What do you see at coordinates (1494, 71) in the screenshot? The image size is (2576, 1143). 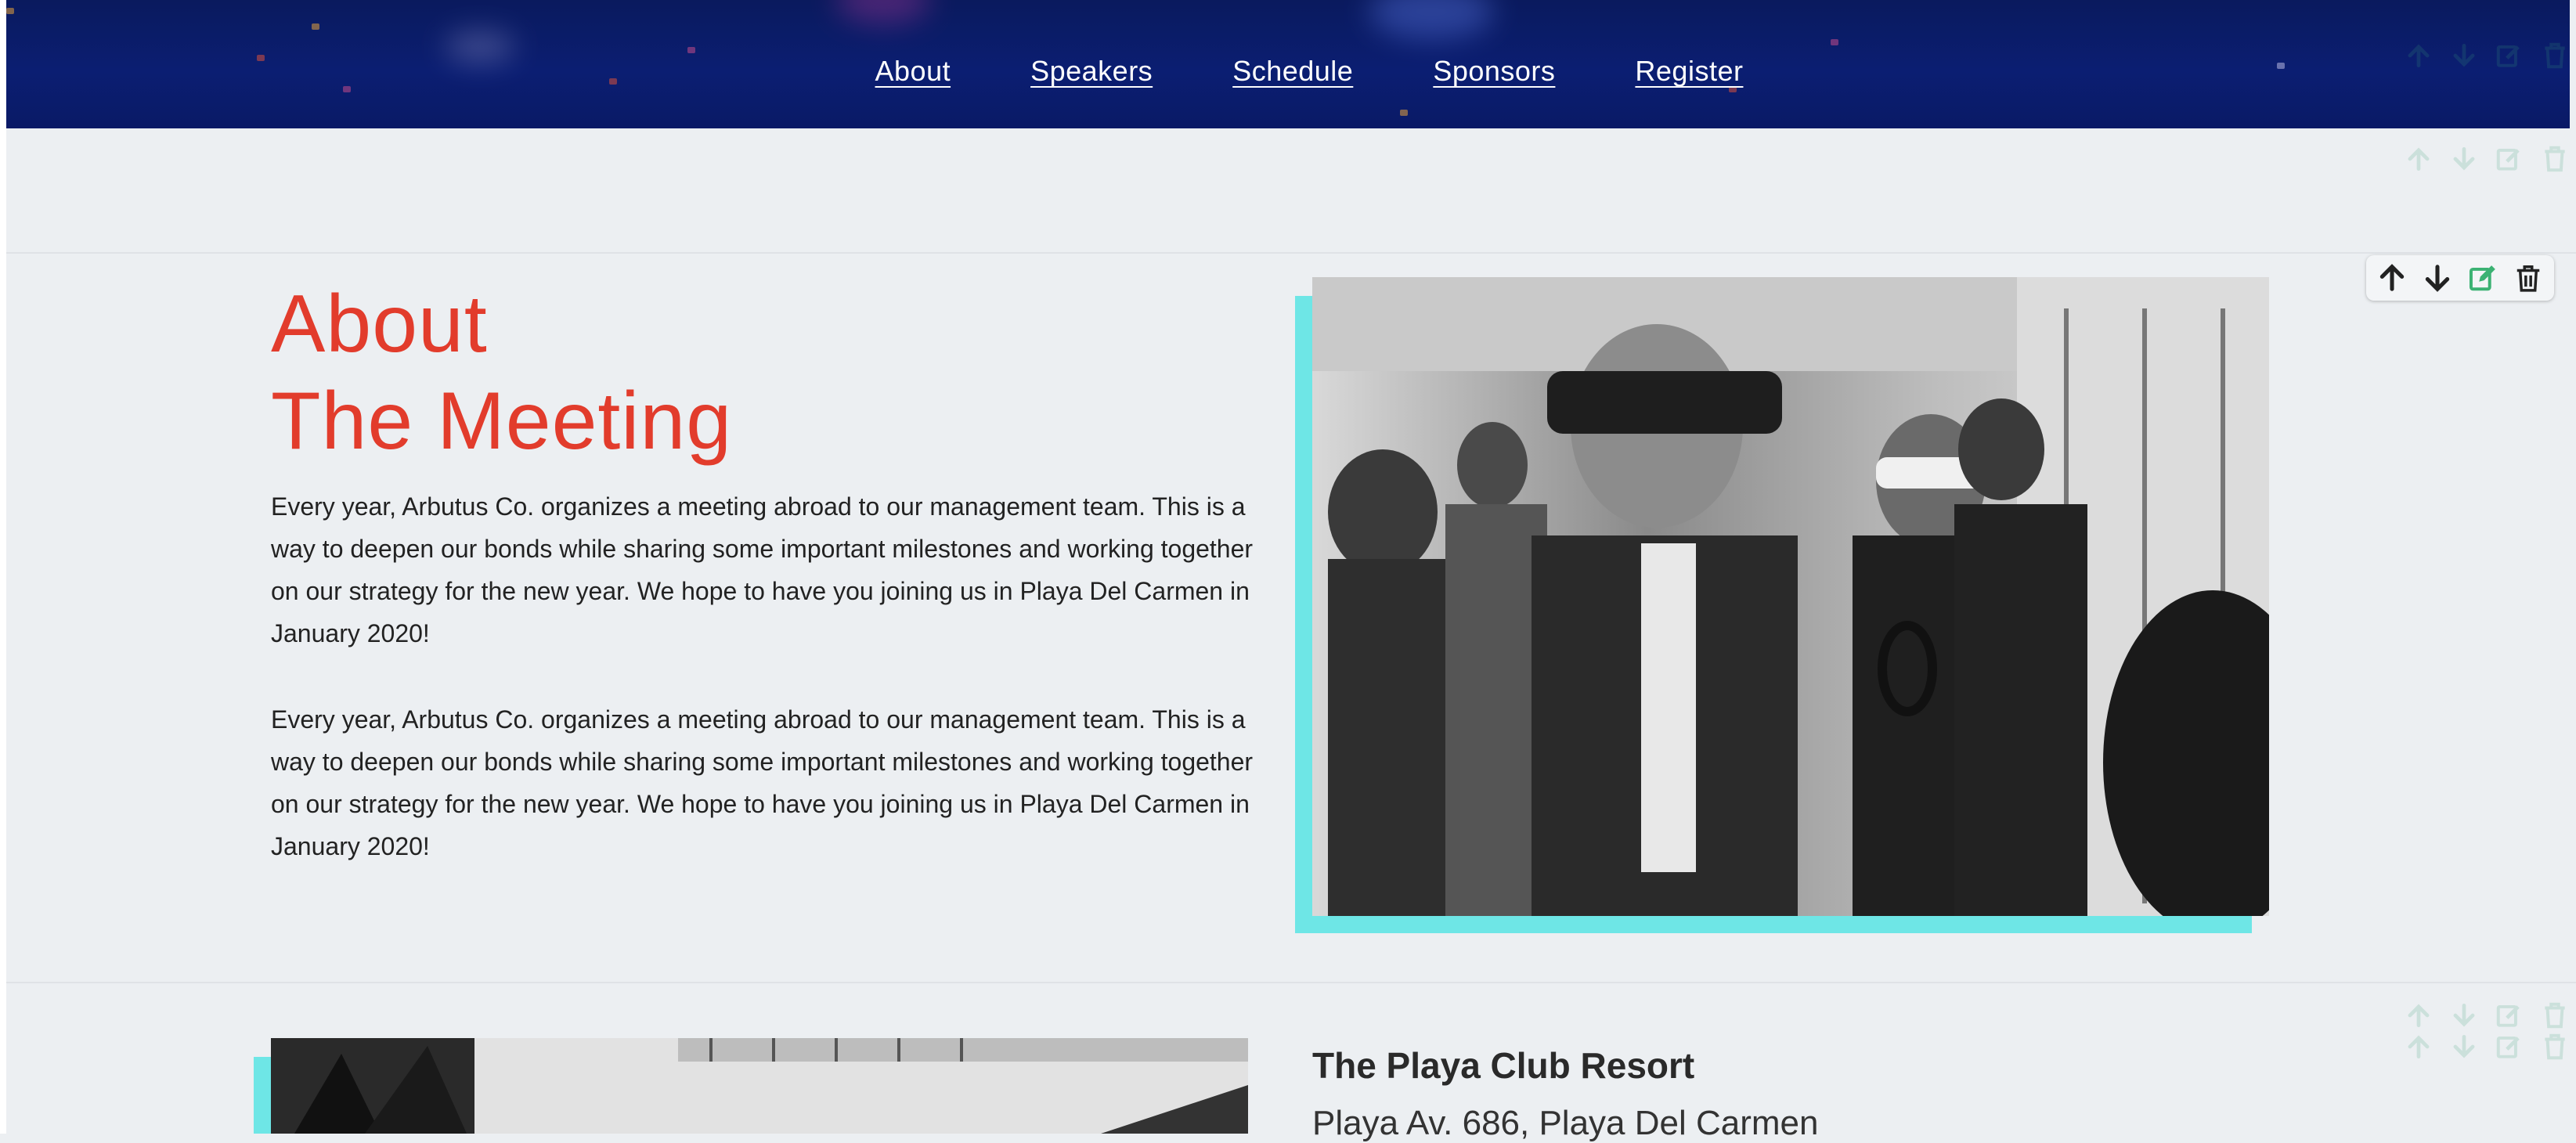 I see `nav-link-sponsors: Sponsors` at bounding box center [1494, 71].